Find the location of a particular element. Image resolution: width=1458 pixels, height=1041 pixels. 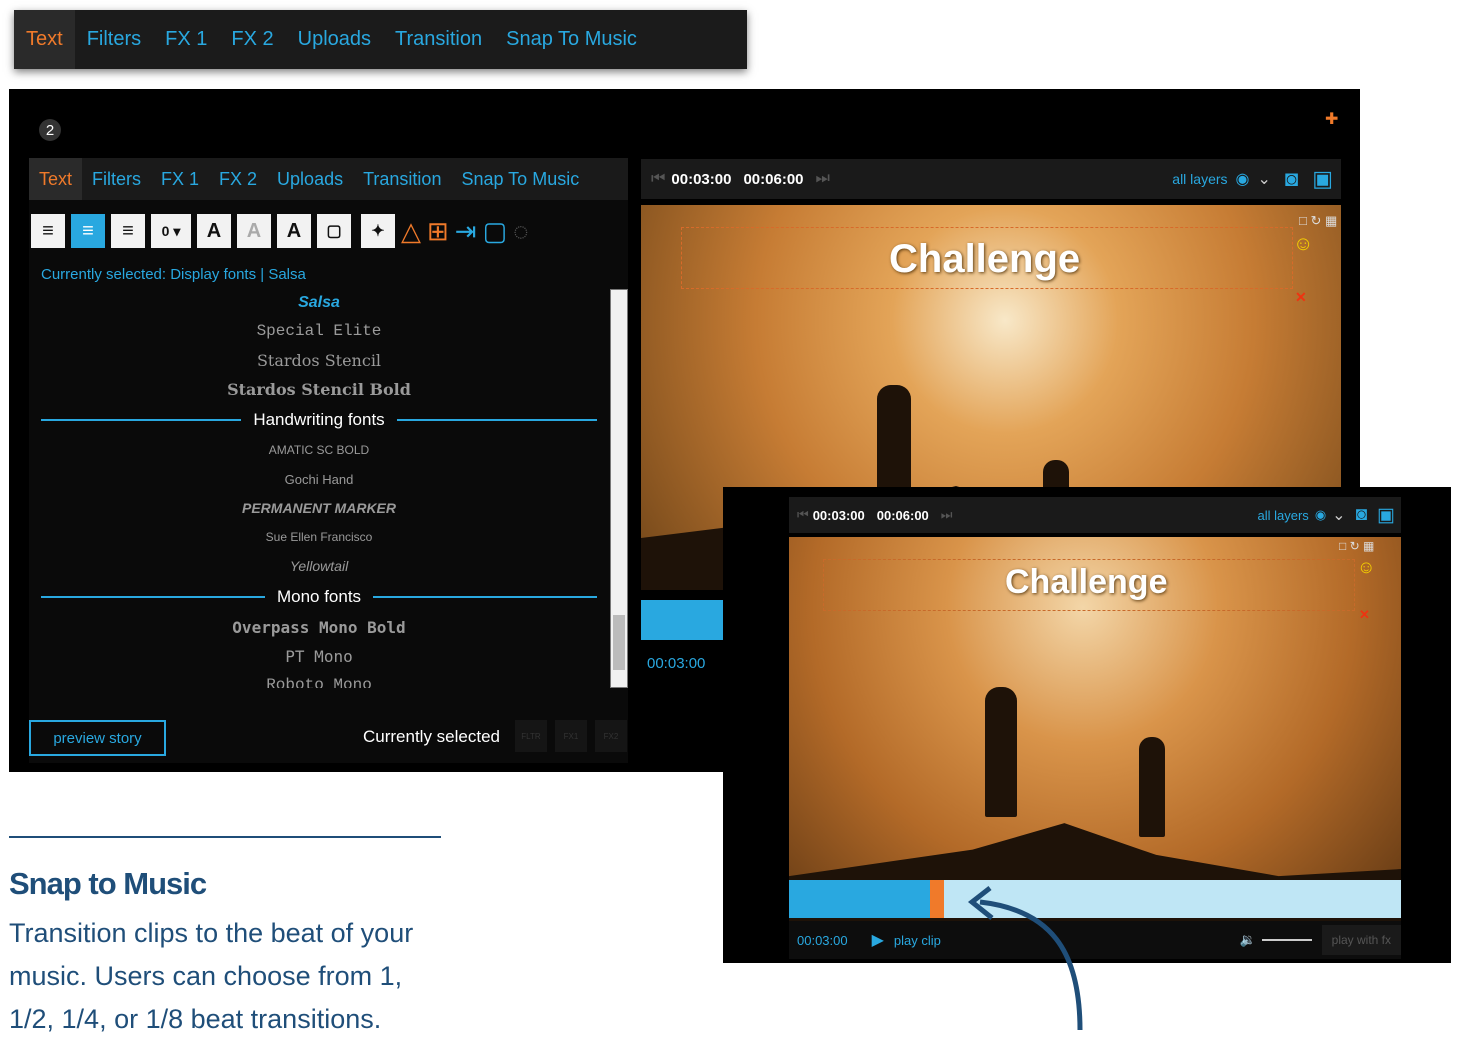

fx2-slot: FX2 is located at coordinates (611, 736).